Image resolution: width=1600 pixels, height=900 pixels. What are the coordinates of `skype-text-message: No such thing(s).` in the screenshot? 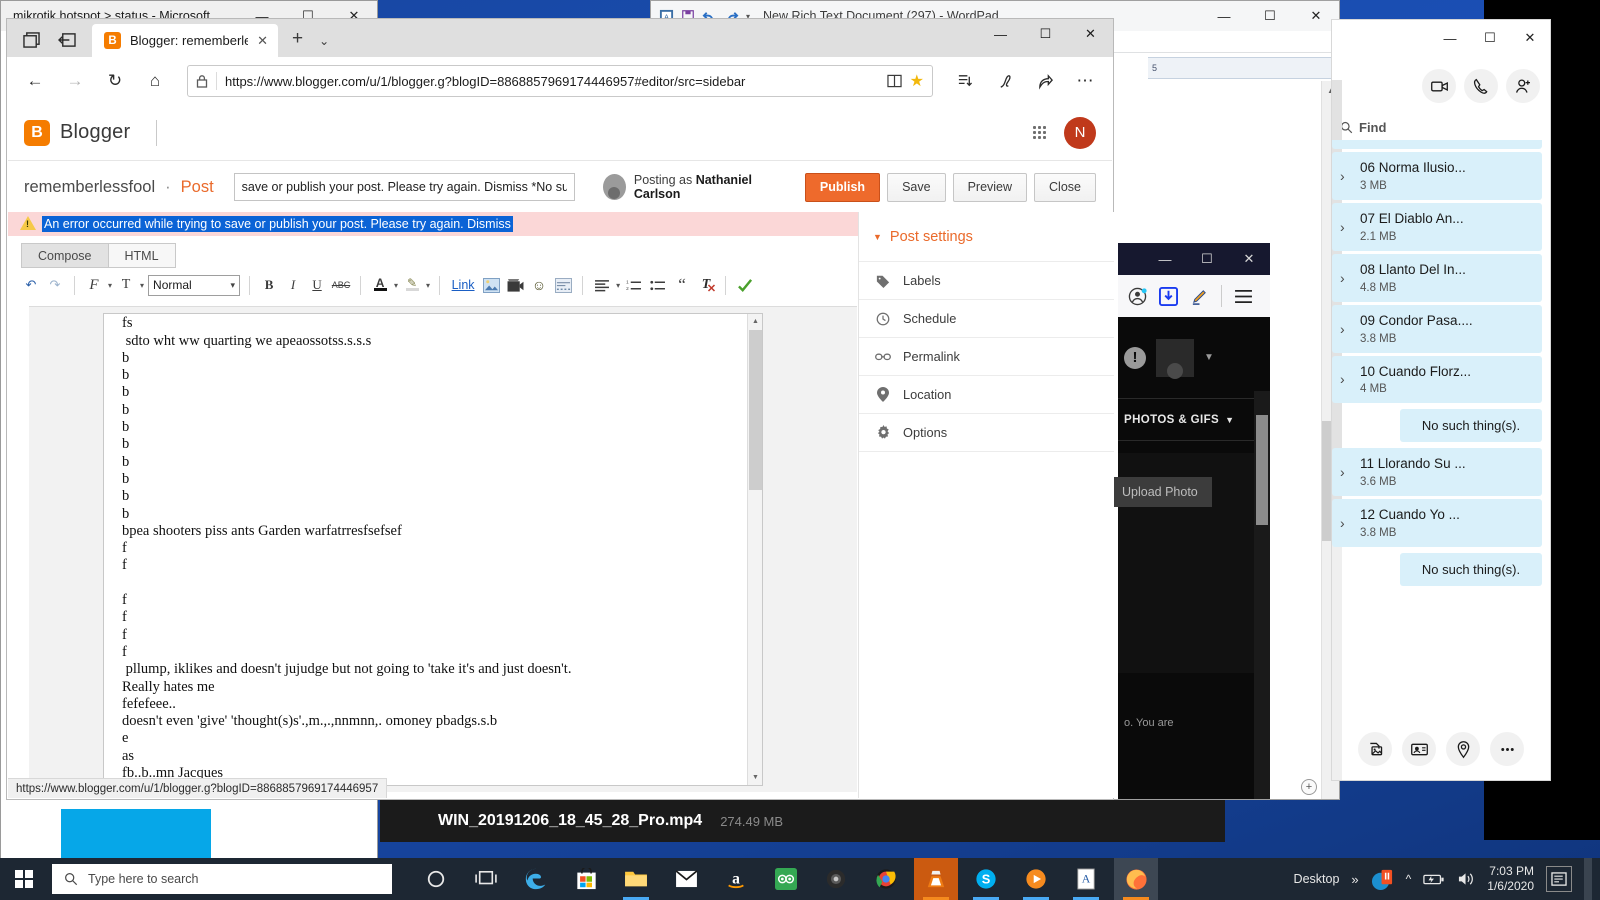 It's located at (1471, 570).